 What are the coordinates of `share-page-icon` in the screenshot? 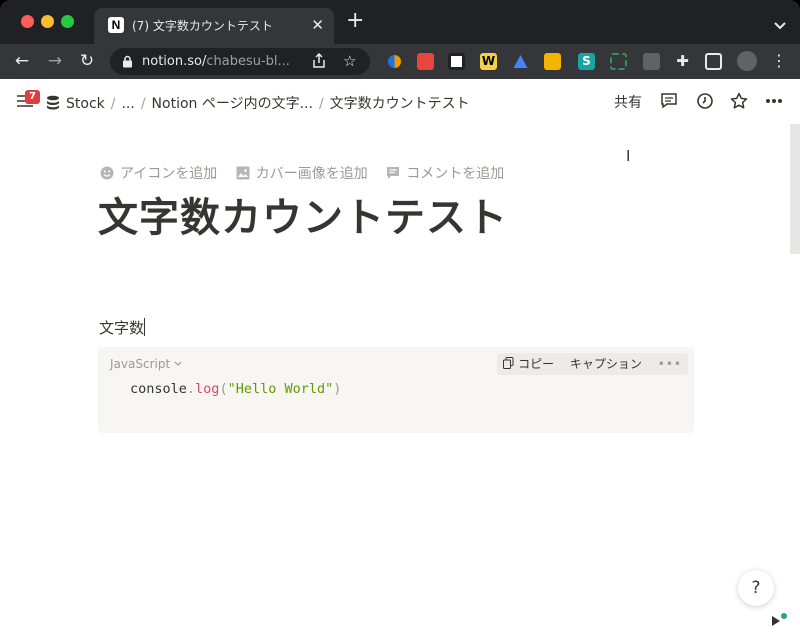 It's located at (319, 61).